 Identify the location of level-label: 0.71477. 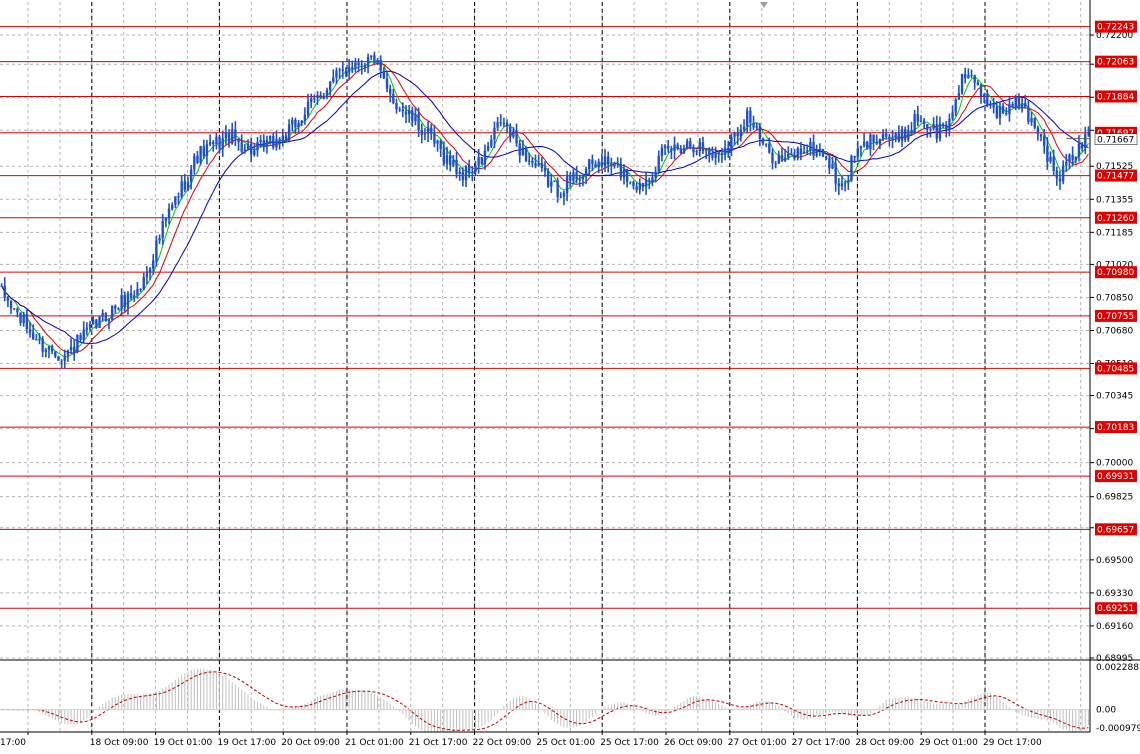
(1116, 175).